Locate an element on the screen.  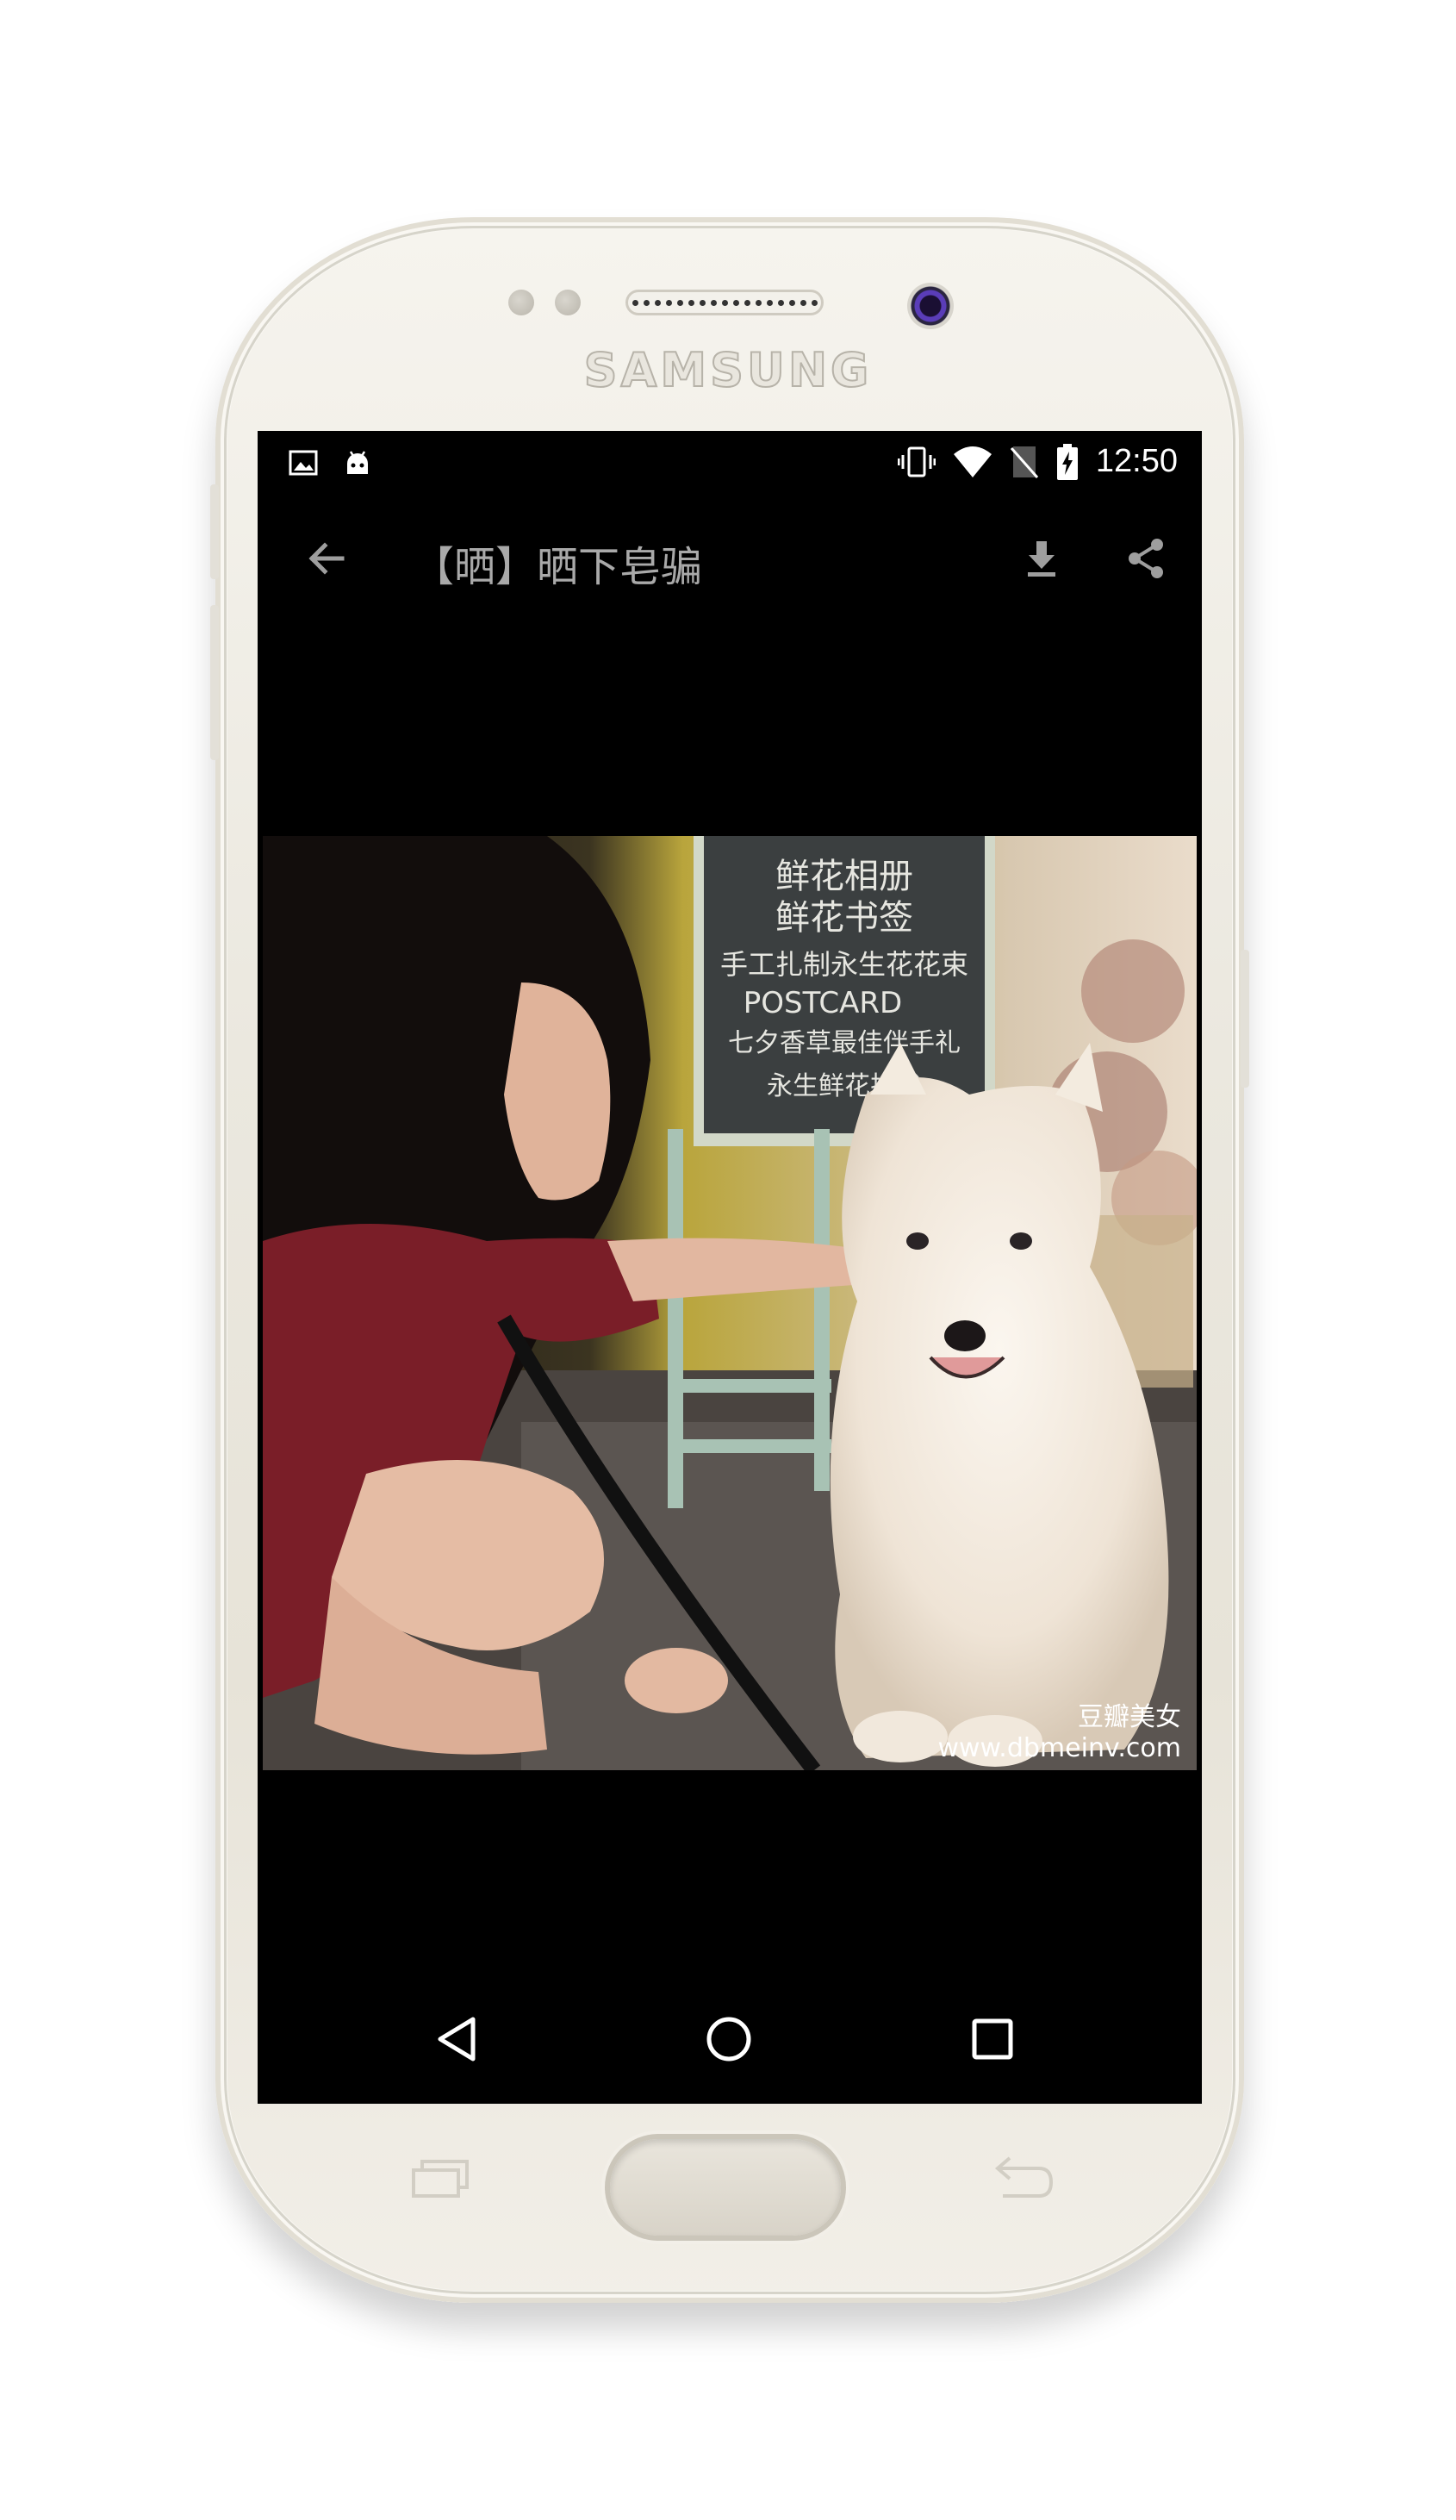
front-camera is located at coordinates (931, 306).